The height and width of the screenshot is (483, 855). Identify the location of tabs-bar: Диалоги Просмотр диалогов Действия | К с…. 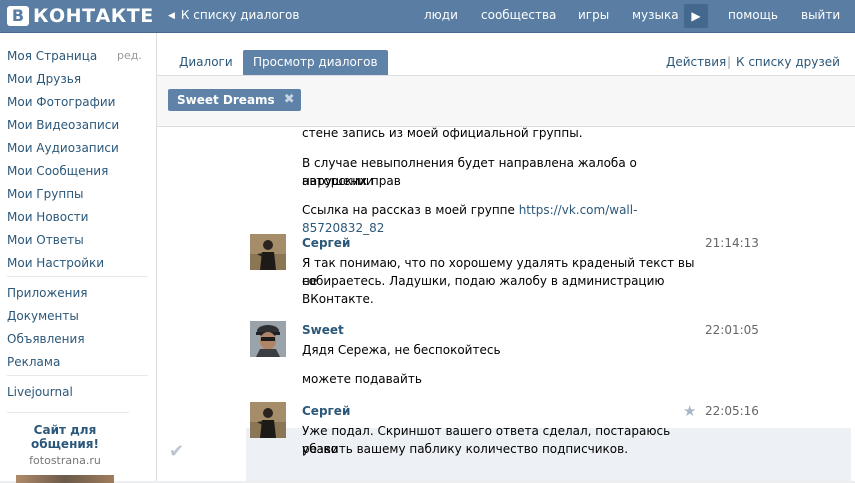
(506, 54).